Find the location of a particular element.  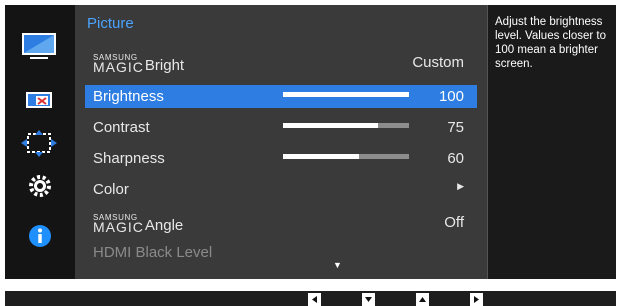

menu-item-magic-bright: SAMSUNG MAGIC Bright Custom is located at coordinates (281, 63).